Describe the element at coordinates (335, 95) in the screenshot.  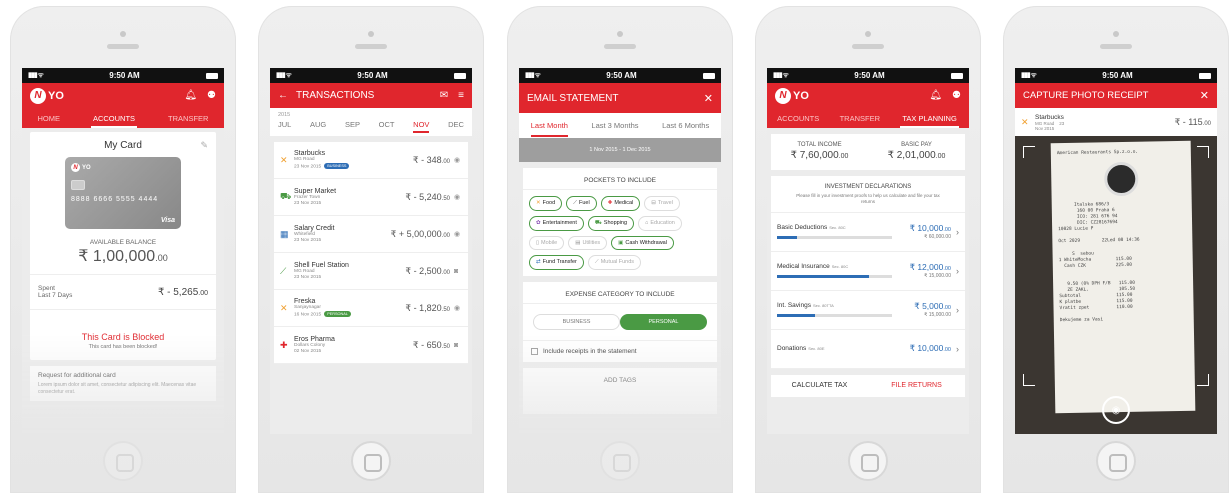
I see `page-title: TRANSACTIONS` at that location.